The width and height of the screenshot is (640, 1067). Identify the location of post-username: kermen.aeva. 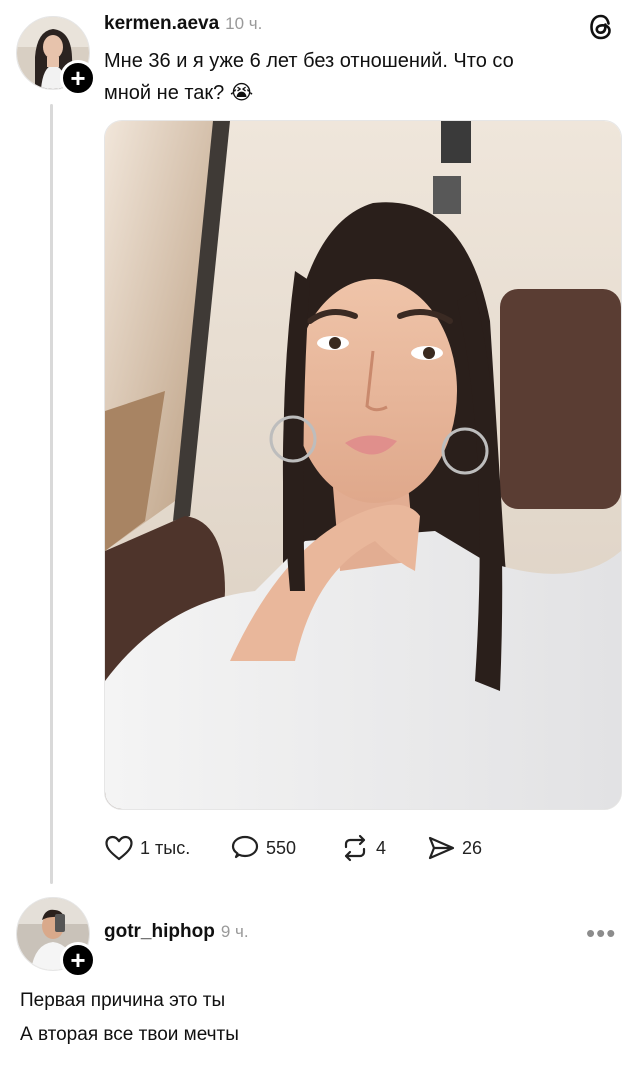
(161, 24).